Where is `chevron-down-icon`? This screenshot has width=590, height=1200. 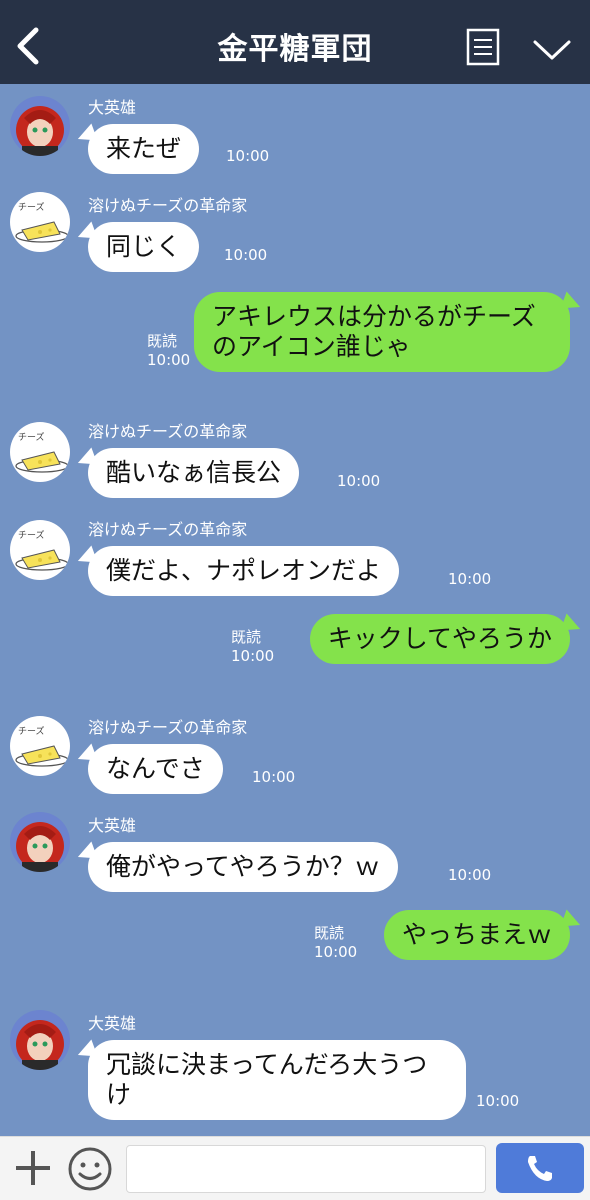 chevron-down-icon is located at coordinates (552, 49).